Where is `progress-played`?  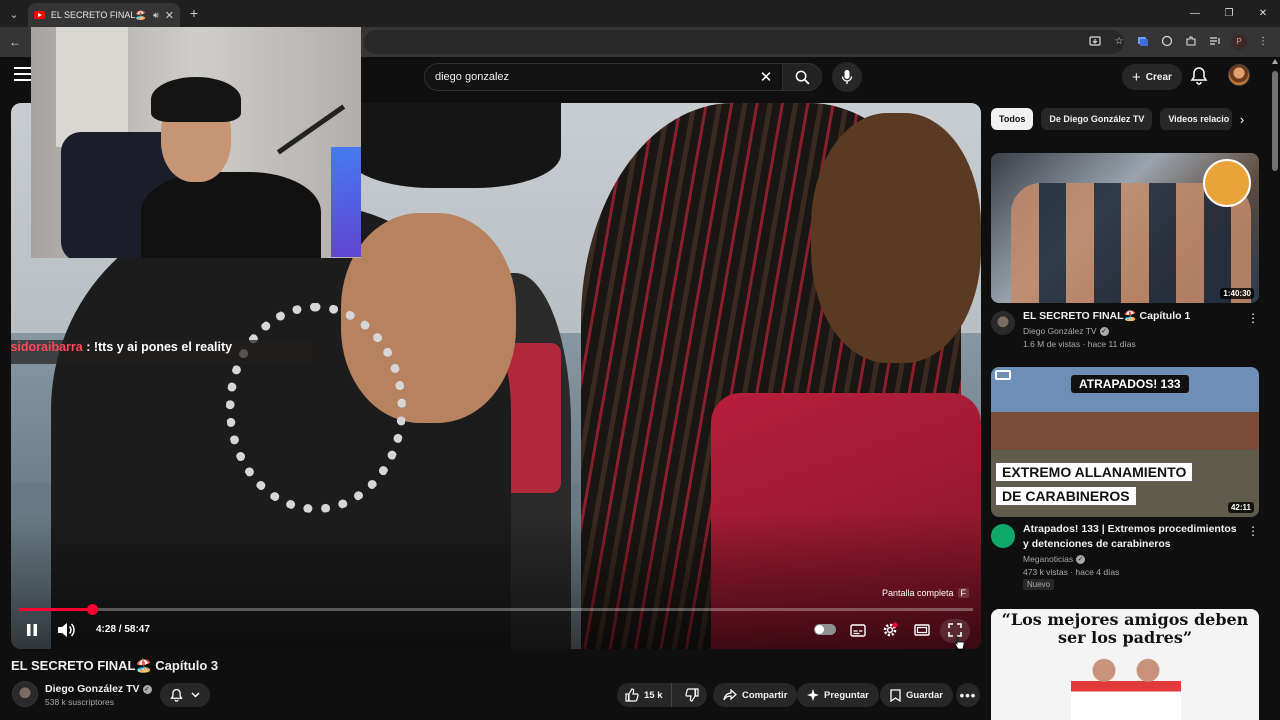 progress-played is located at coordinates (55, 609).